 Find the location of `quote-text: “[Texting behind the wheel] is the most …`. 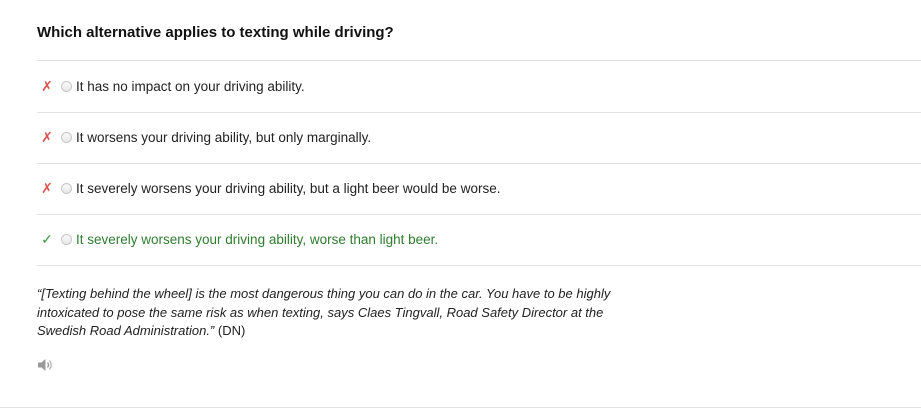

quote-text: “[Texting behind the wheel] is the most … is located at coordinates (324, 312).